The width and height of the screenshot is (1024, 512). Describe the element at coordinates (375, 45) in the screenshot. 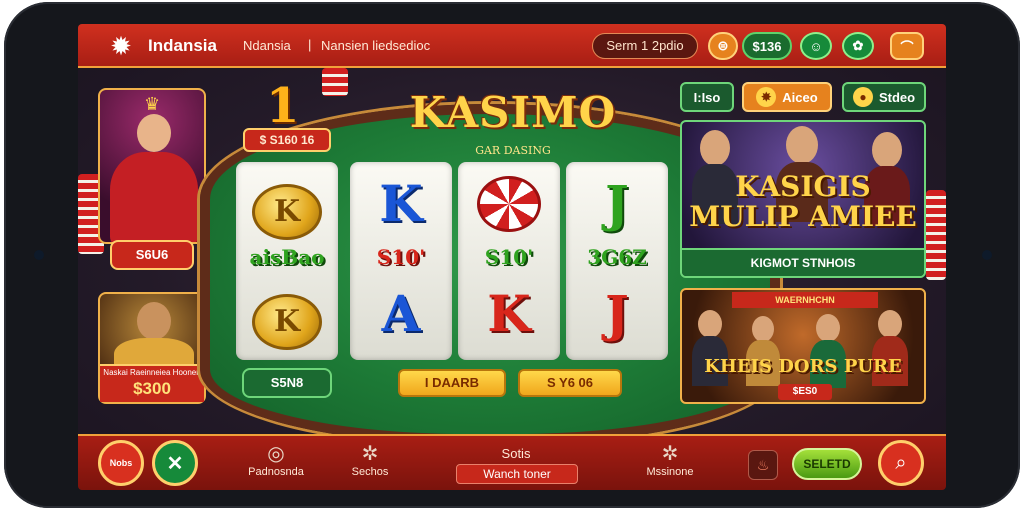

I see `nav-link-secondary: Nansien liedsedioc` at that location.